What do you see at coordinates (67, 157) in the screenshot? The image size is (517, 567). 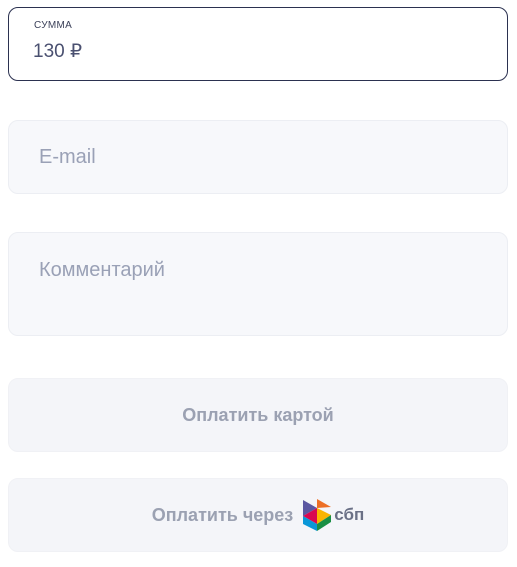 I see `email-placeholder: E-mail` at bounding box center [67, 157].